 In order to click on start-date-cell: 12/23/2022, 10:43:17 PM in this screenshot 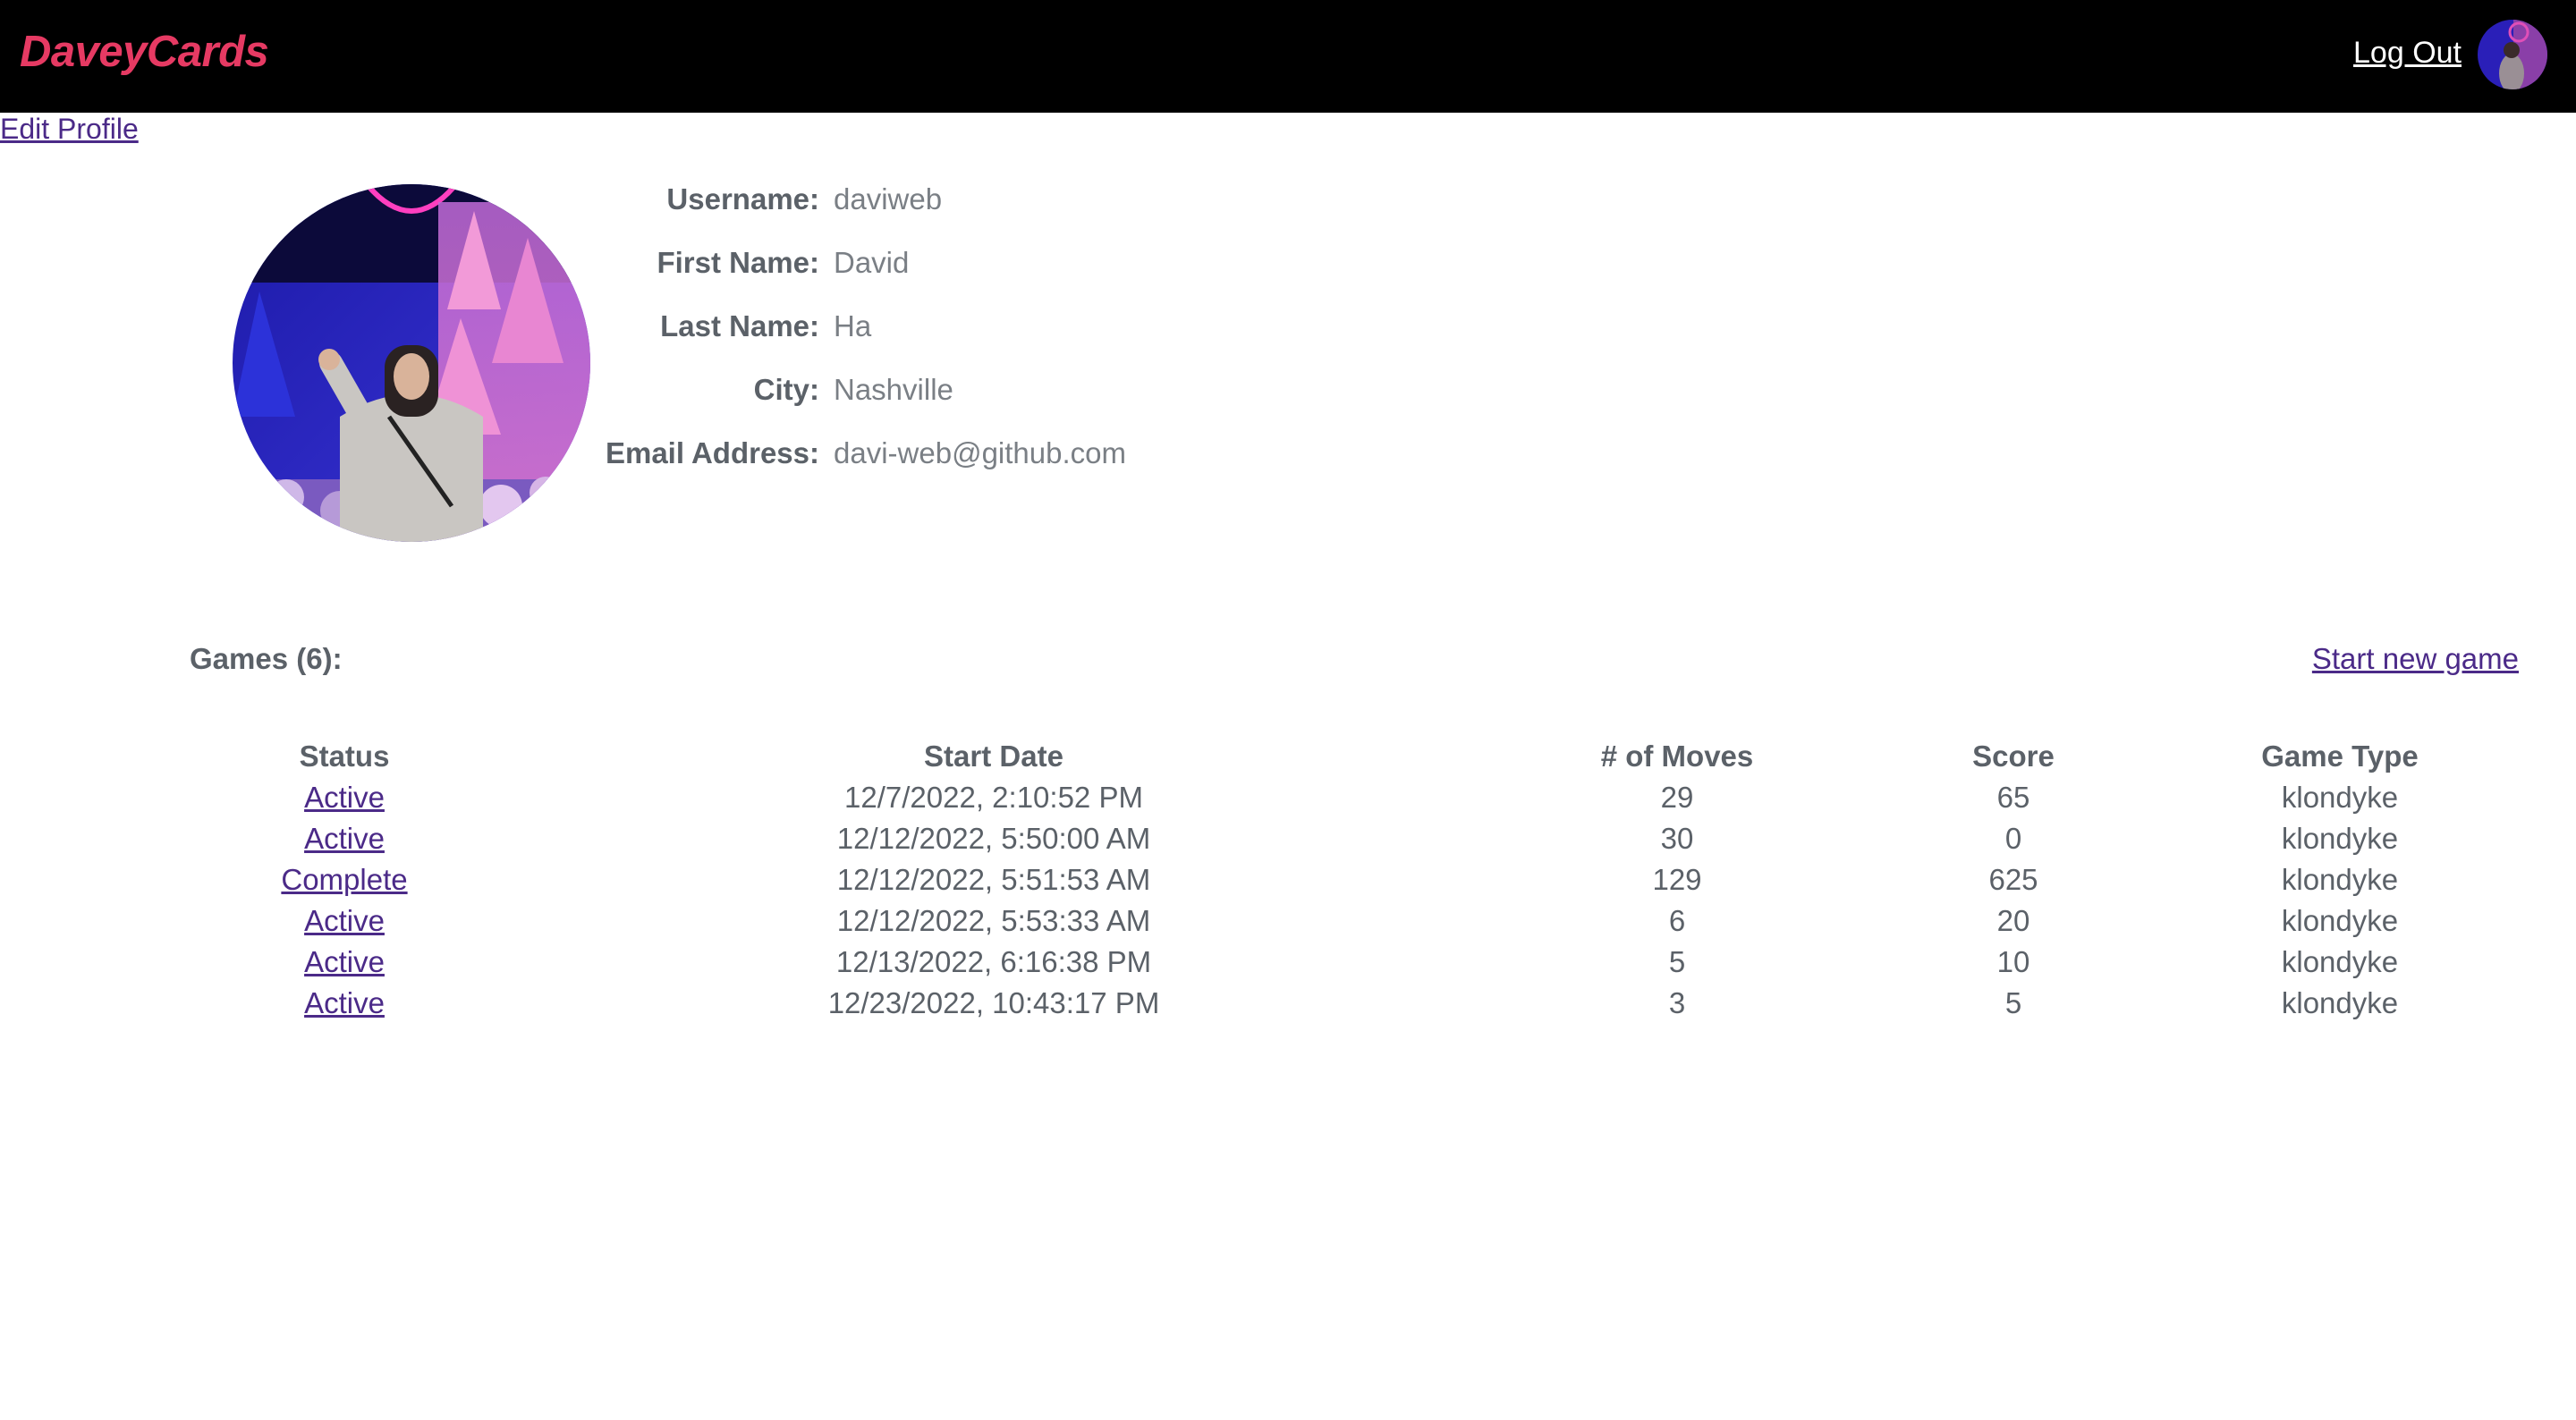, I will do `click(993, 1003)`.